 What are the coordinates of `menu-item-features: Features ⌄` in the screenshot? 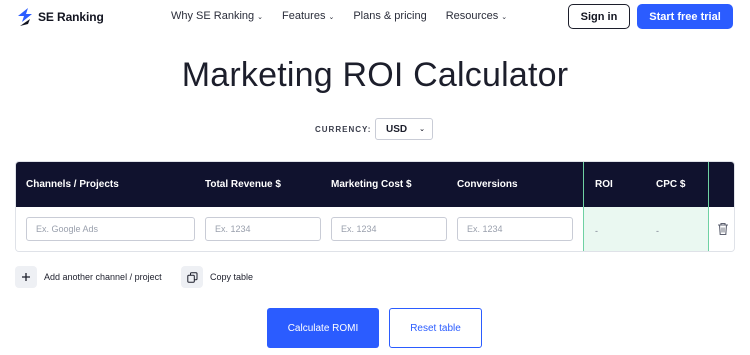 It's located at (308, 16).